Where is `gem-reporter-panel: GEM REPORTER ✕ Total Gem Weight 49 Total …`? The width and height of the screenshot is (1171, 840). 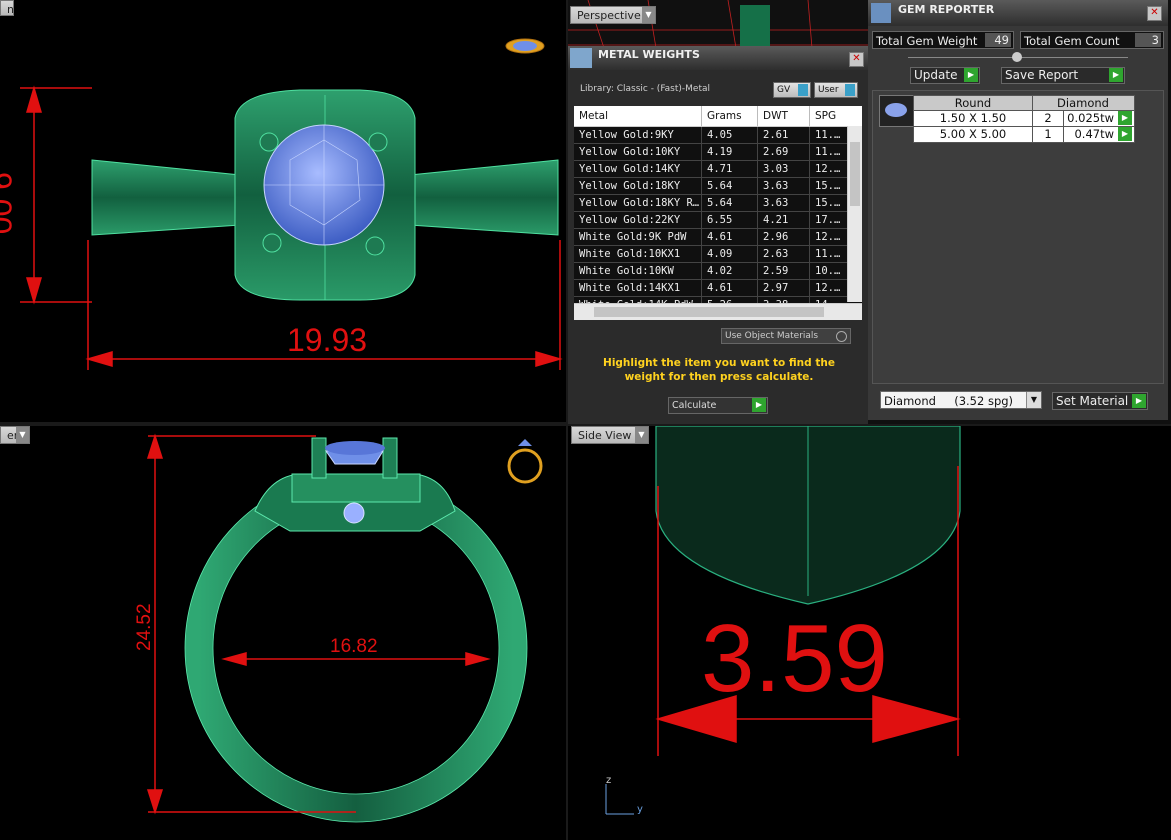 gem-reporter-panel: GEM REPORTER ✕ Total Gem Weight 49 Total … is located at coordinates (1018, 210).